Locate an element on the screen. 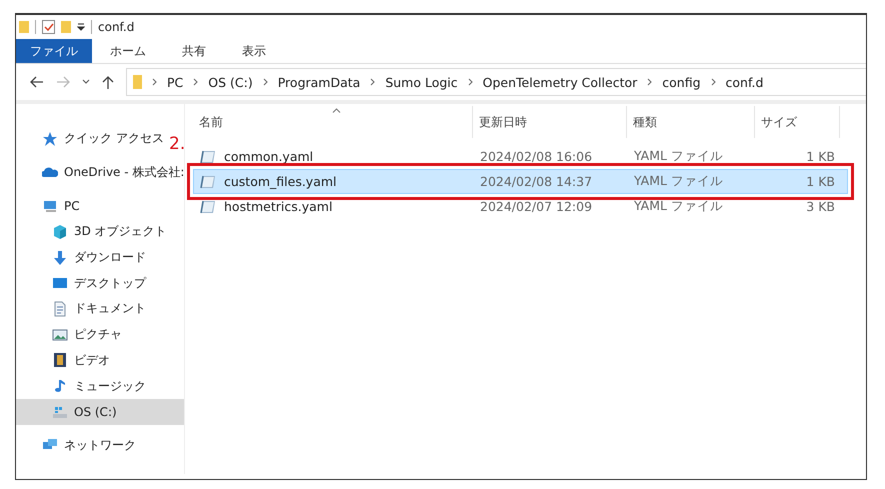 The width and height of the screenshot is (885, 489). checklist-icon is located at coordinates (48, 27).